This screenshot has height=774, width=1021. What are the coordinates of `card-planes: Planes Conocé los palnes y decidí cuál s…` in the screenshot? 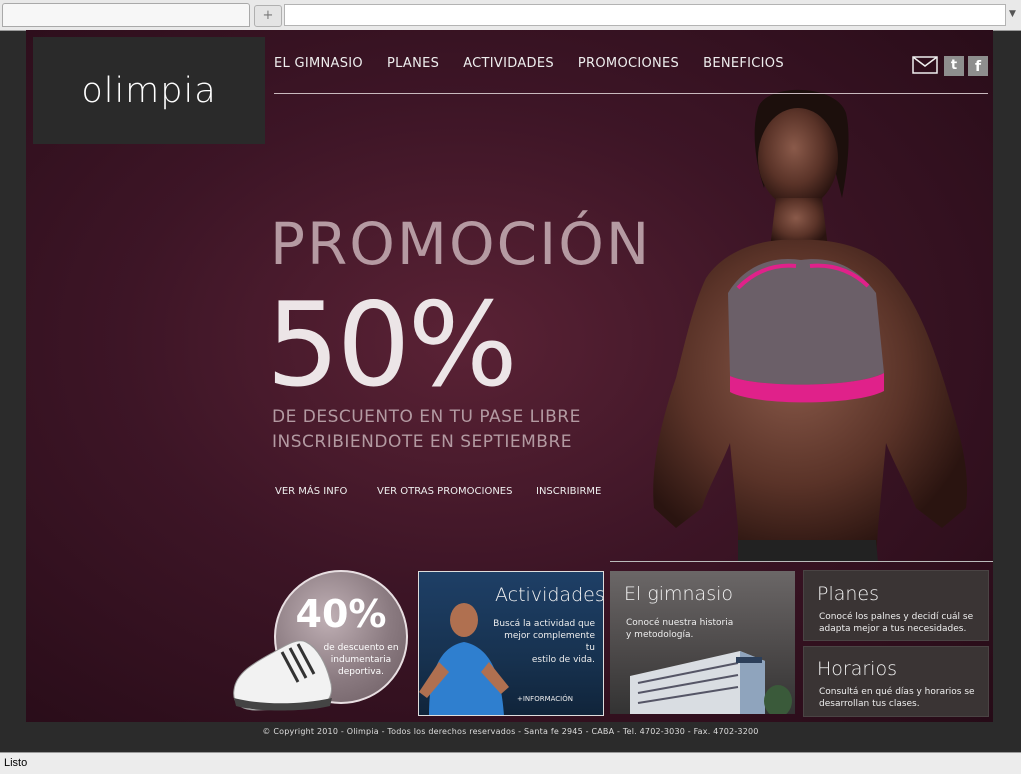 It's located at (896, 605).